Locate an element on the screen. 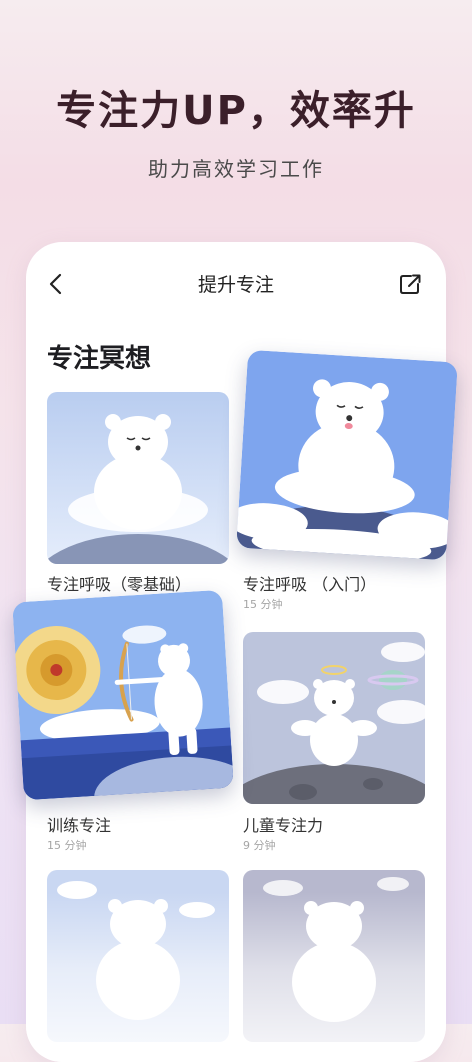 The width and height of the screenshot is (472, 1062). navbar: 提升专注 is located at coordinates (236, 284).